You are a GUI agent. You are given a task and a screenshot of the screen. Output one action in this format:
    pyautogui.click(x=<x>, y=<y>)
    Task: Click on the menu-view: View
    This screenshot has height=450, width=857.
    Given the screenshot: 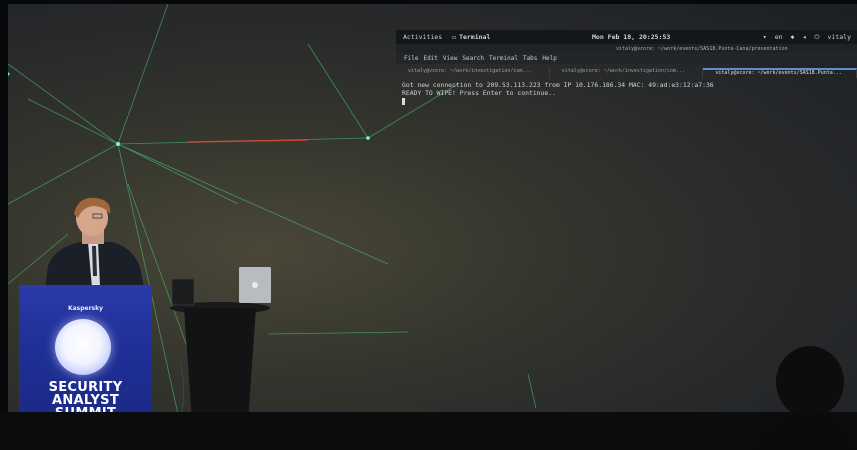 What is the action you would take?
    pyautogui.click(x=450, y=58)
    